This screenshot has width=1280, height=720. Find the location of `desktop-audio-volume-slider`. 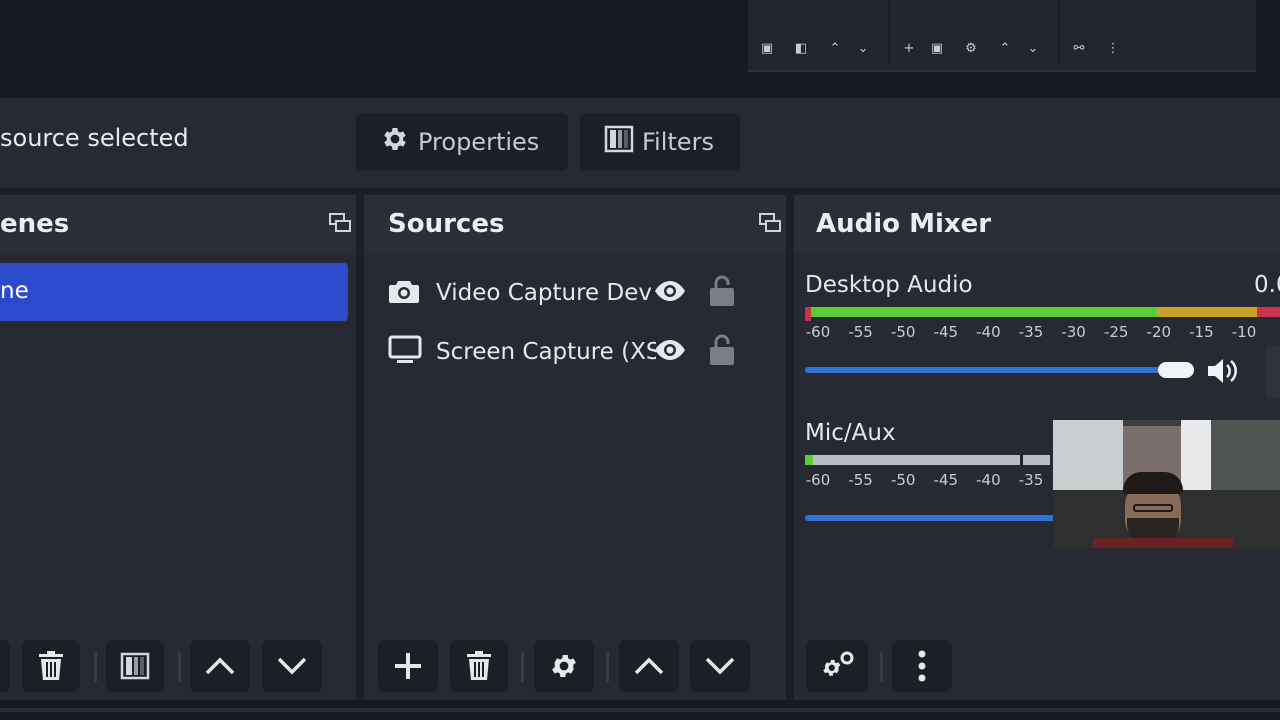

desktop-audio-volume-slider is located at coordinates (985, 370).